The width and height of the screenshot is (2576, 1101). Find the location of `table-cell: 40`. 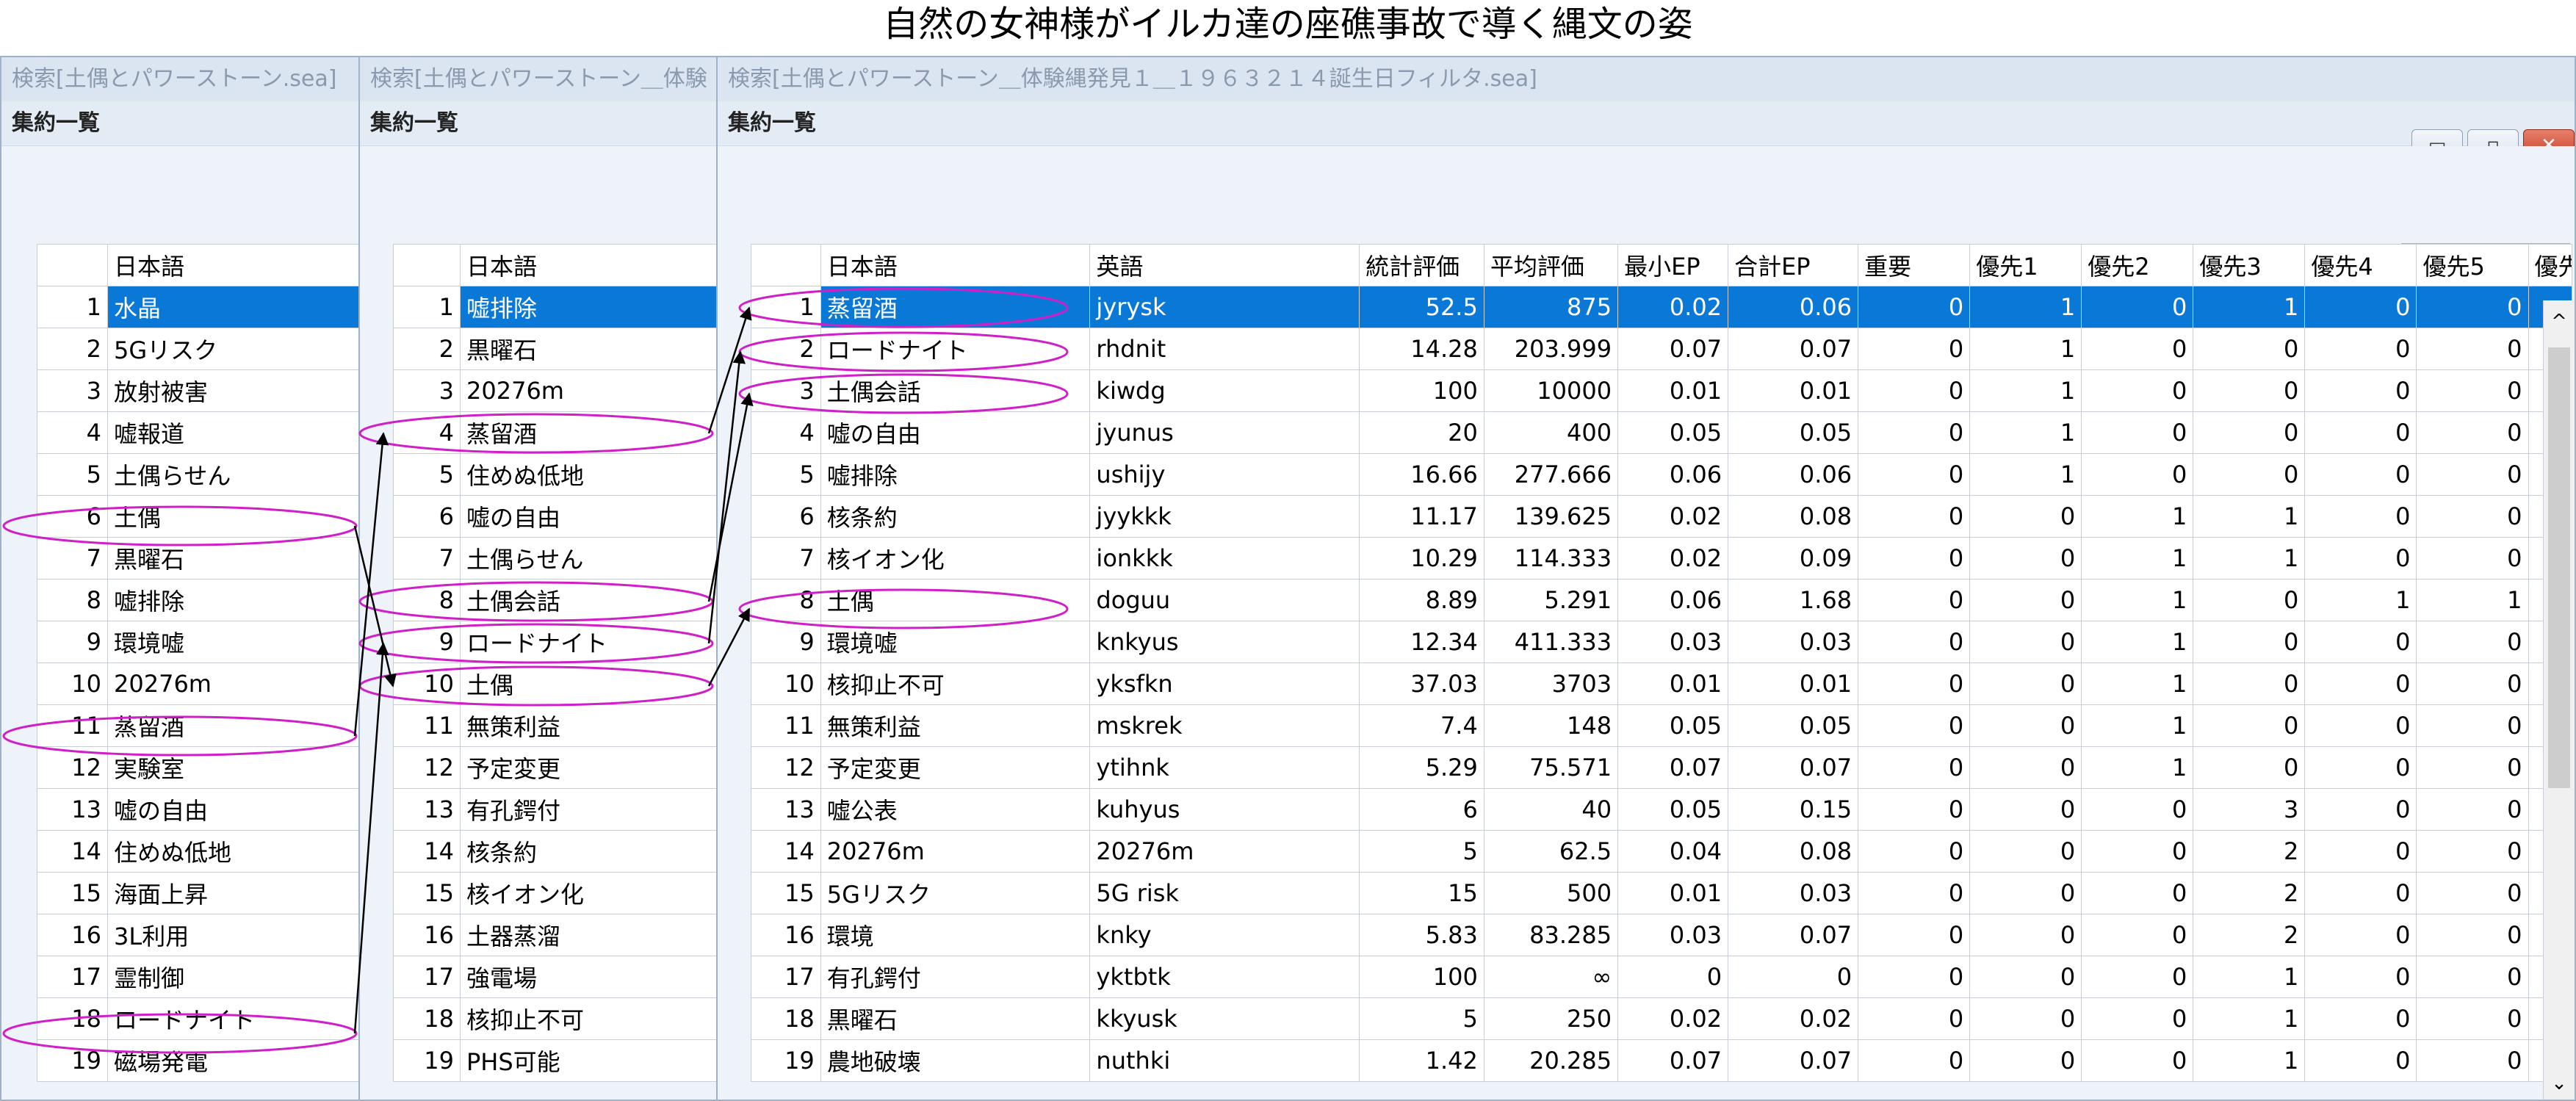

table-cell: 40 is located at coordinates (1551, 810).